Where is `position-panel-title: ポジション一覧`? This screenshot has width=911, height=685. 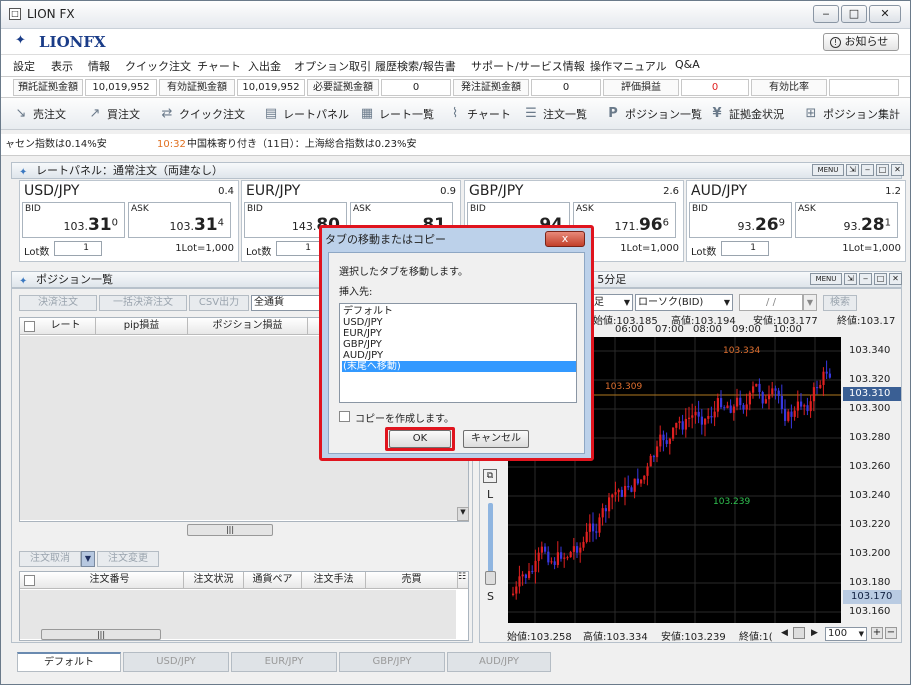 position-panel-title: ポジション一覧 is located at coordinates (74, 279).